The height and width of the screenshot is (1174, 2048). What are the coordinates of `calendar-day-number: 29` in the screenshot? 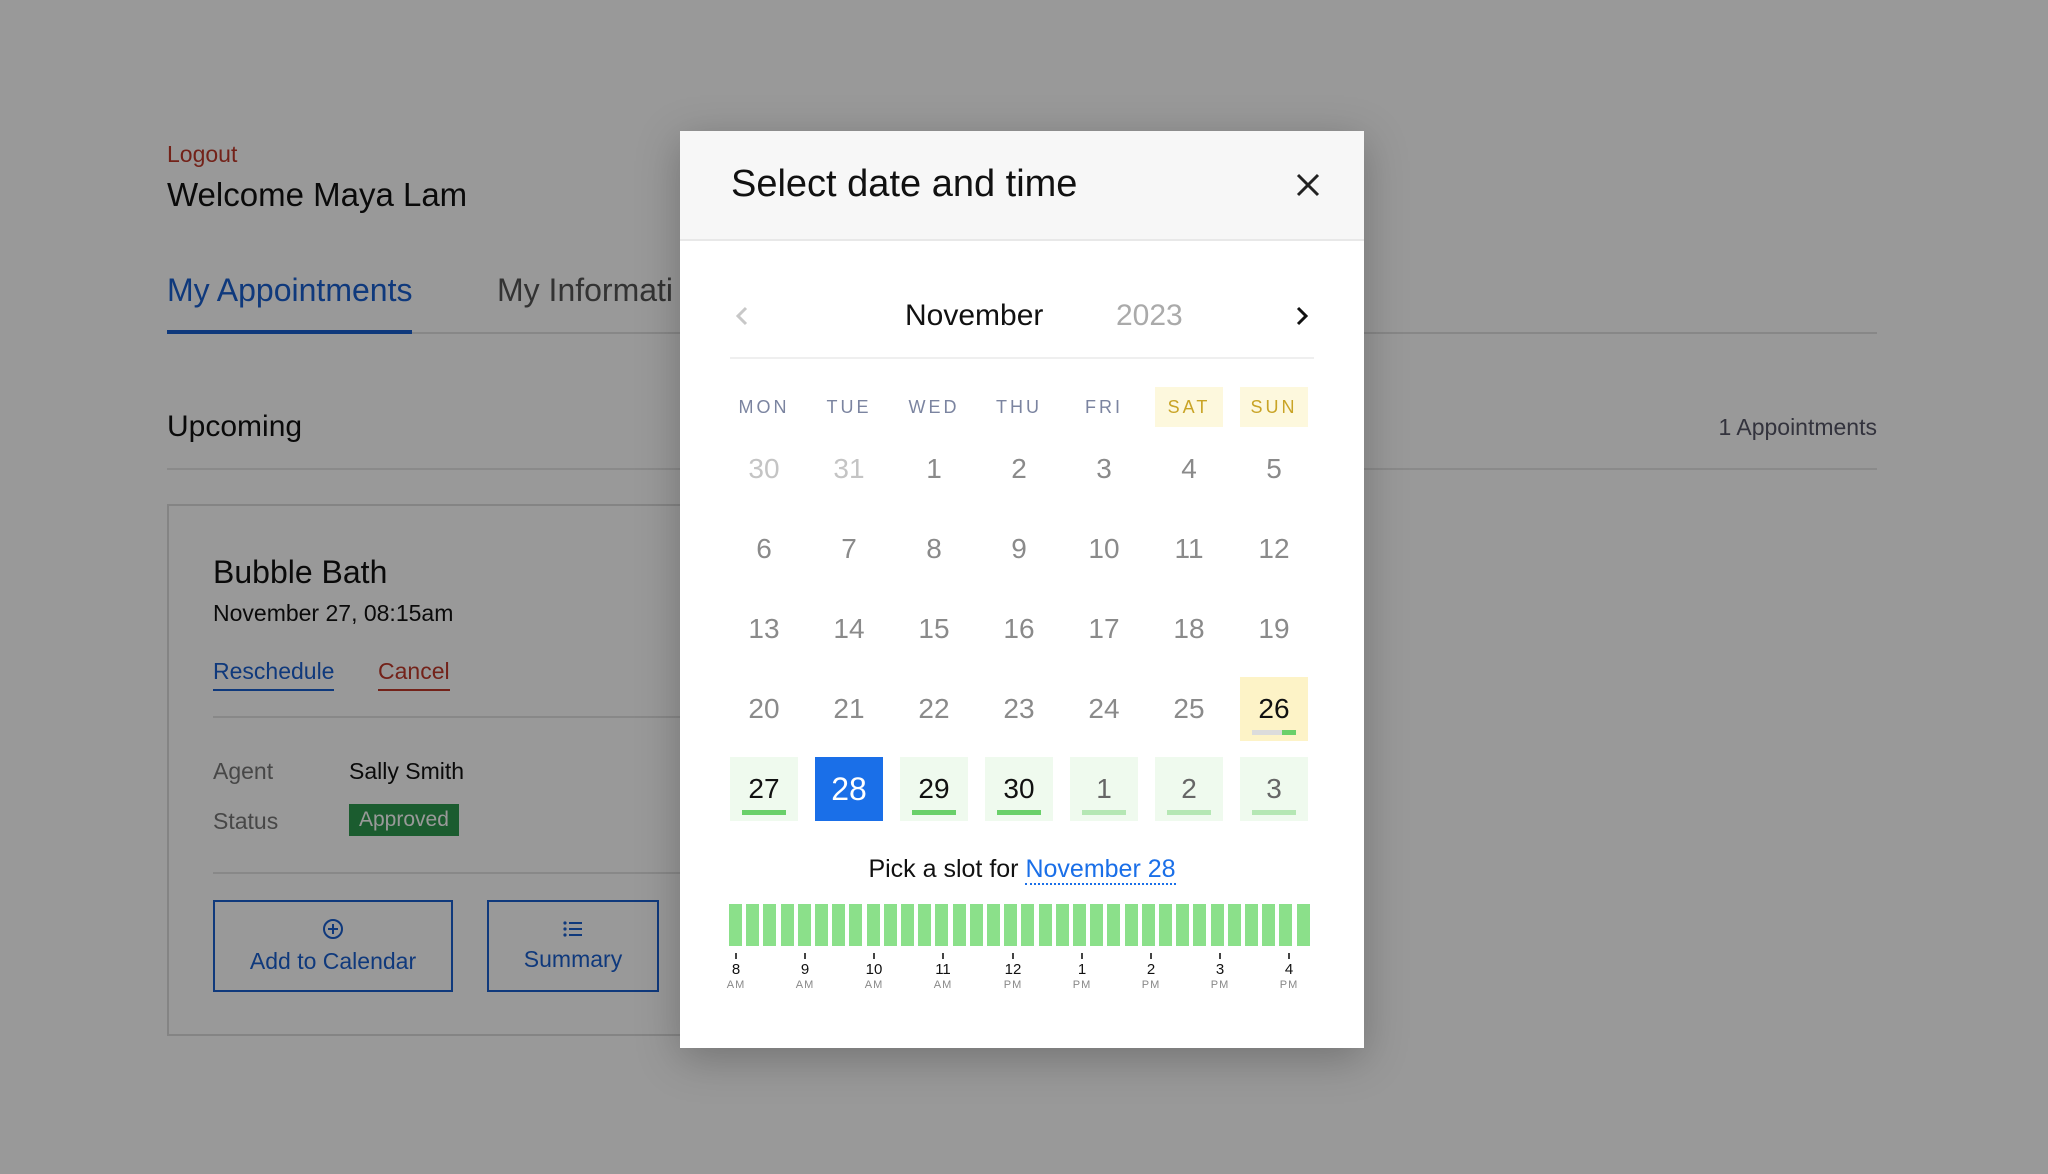 It's located at (934, 788).